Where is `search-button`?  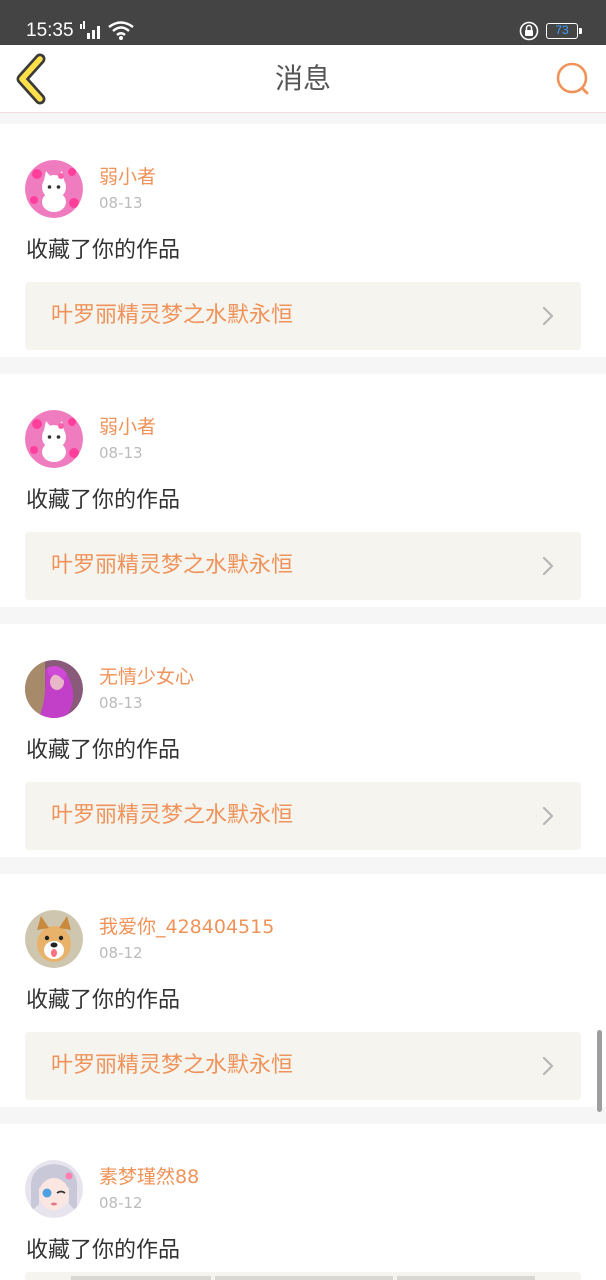 search-button is located at coordinates (573, 80).